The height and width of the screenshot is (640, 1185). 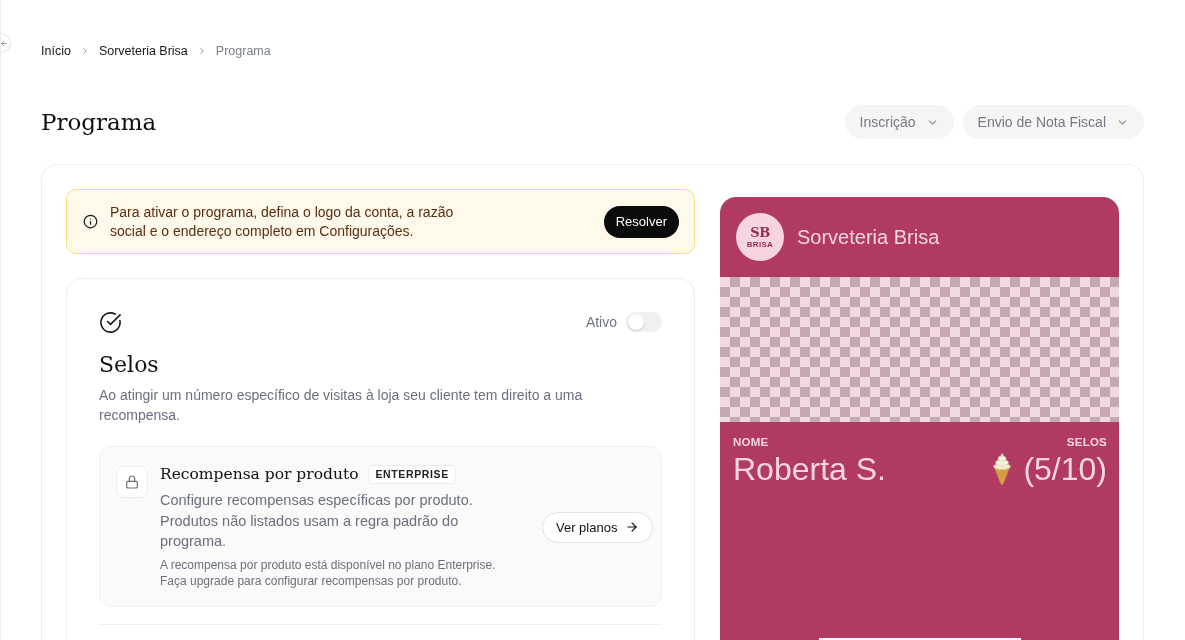 I want to click on dropdown-button: Inscrição, so click(x=899, y=122).